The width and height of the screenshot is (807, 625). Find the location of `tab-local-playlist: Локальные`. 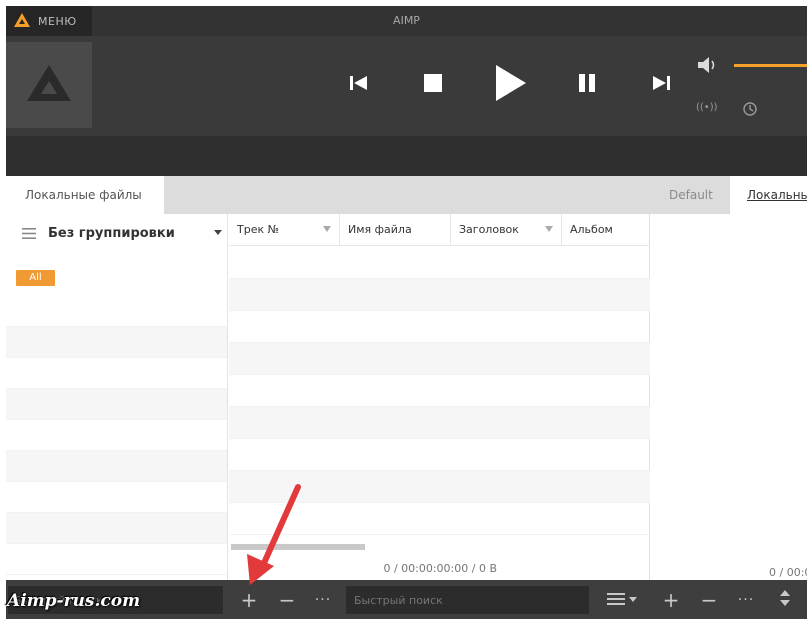

tab-local-playlist: Локальные is located at coordinates (768, 195).